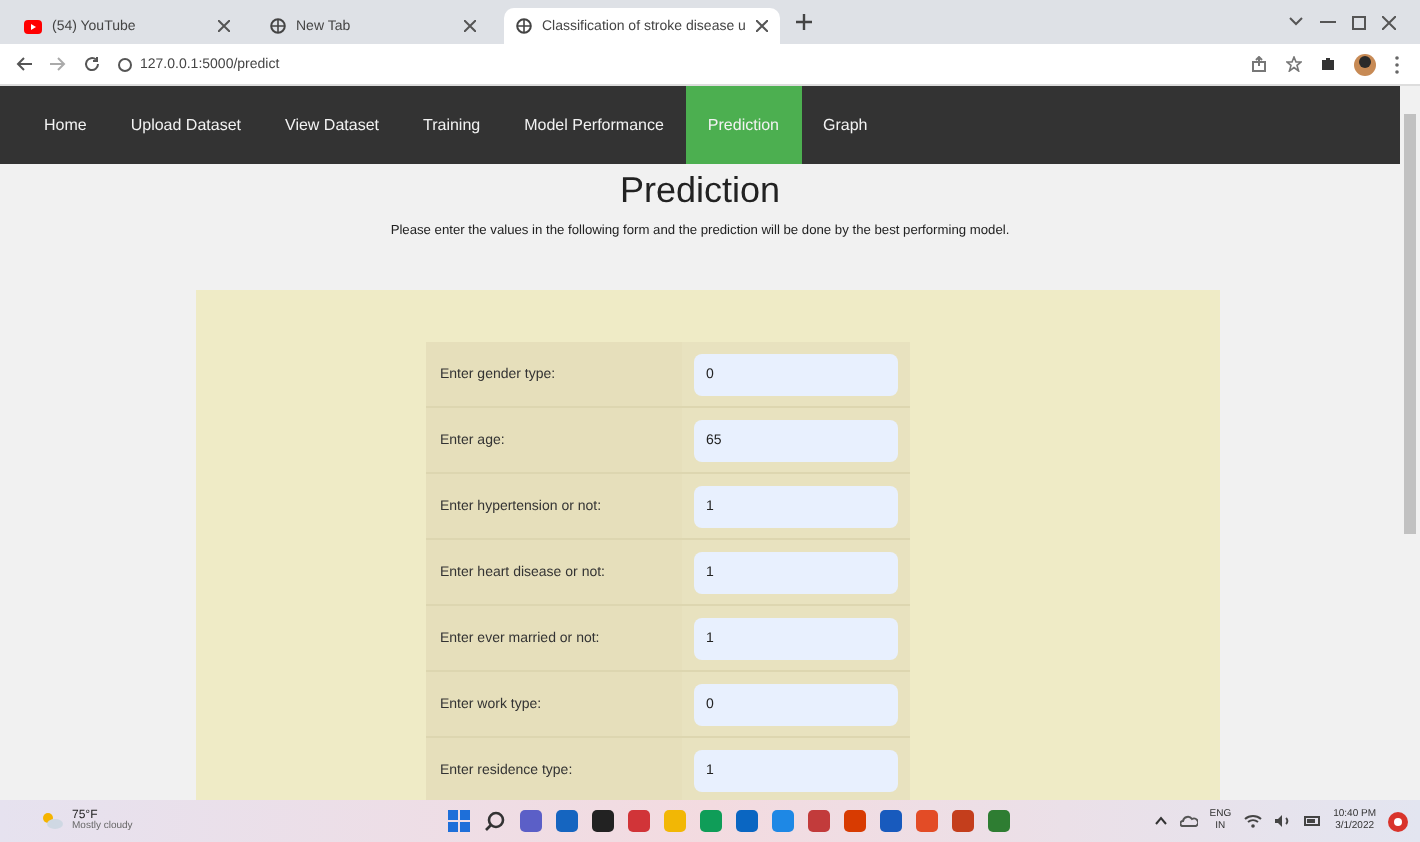  I want to click on info-icon, so click(125, 64).